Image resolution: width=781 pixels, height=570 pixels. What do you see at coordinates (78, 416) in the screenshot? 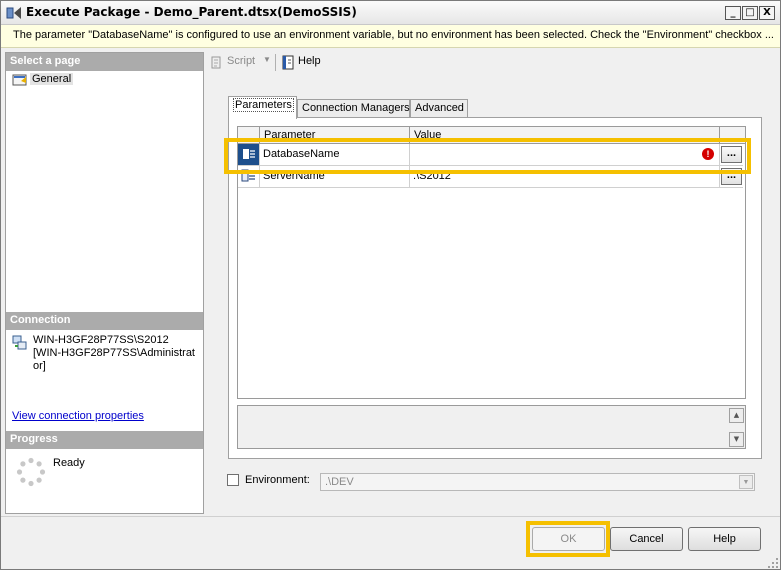
I see `view-connection-properties-link: View connection properties` at bounding box center [78, 416].